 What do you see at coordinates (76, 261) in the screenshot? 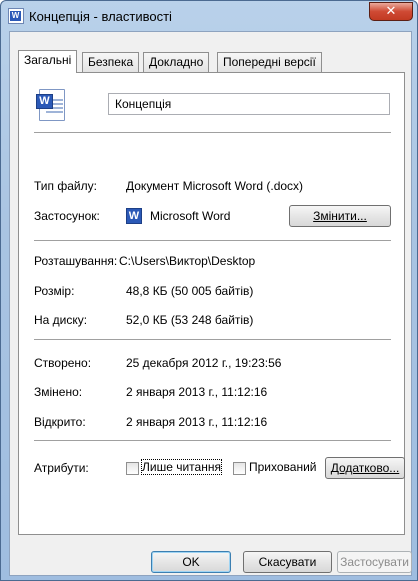
I see `location-label: Розташування:` at bounding box center [76, 261].